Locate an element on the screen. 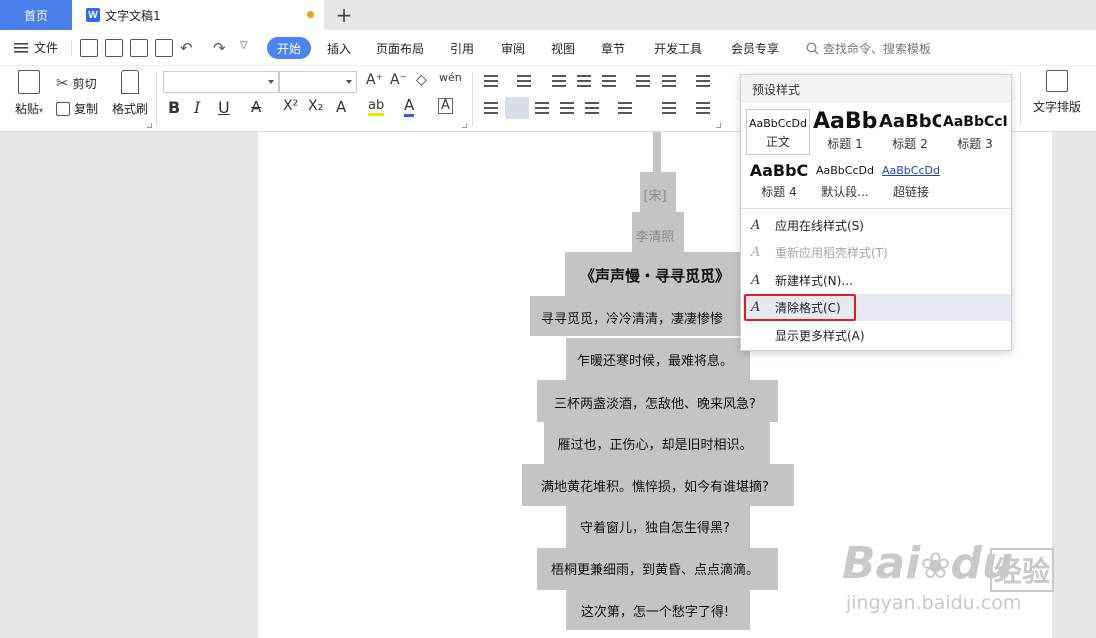 The height and width of the screenshot is (638, 1096). superscript-icon: X² is located at coordinates (290, 106).